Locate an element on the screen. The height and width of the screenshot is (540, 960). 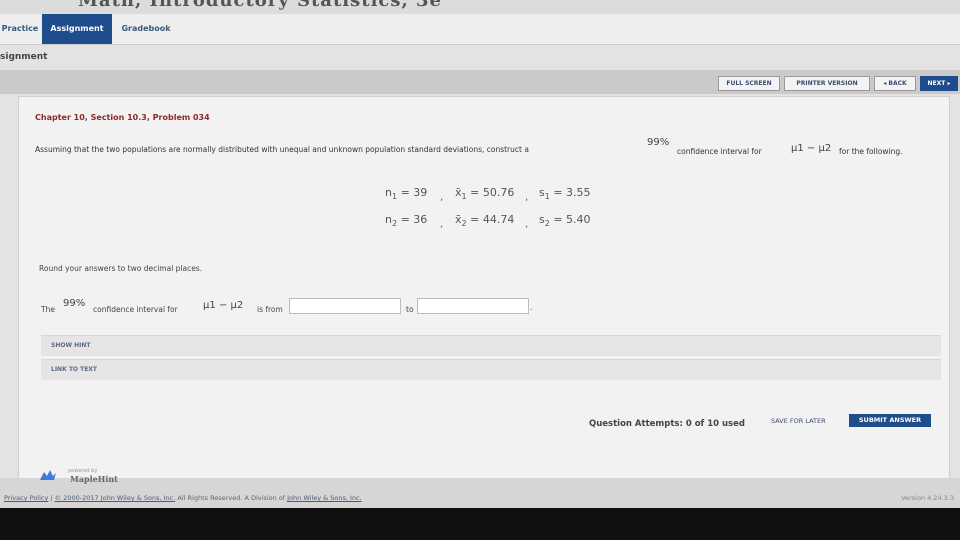
back-button: ◂ BACK is located at coordinates (895, 83).